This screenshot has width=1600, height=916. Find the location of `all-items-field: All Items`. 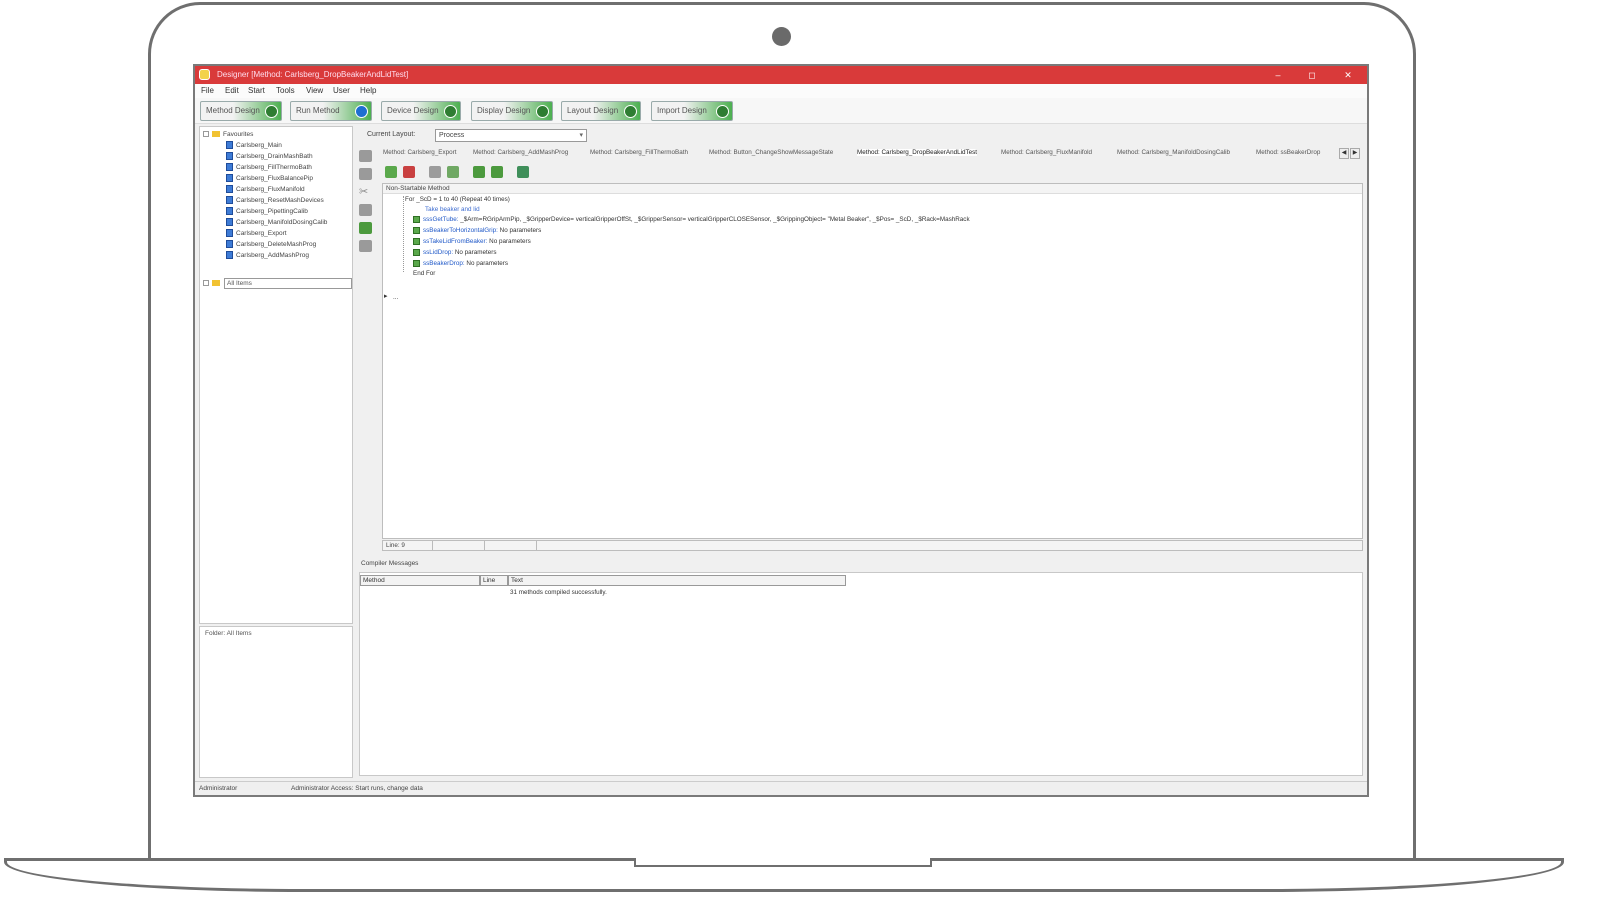

all-items-field: All Items is located at coordinates (288, 283).